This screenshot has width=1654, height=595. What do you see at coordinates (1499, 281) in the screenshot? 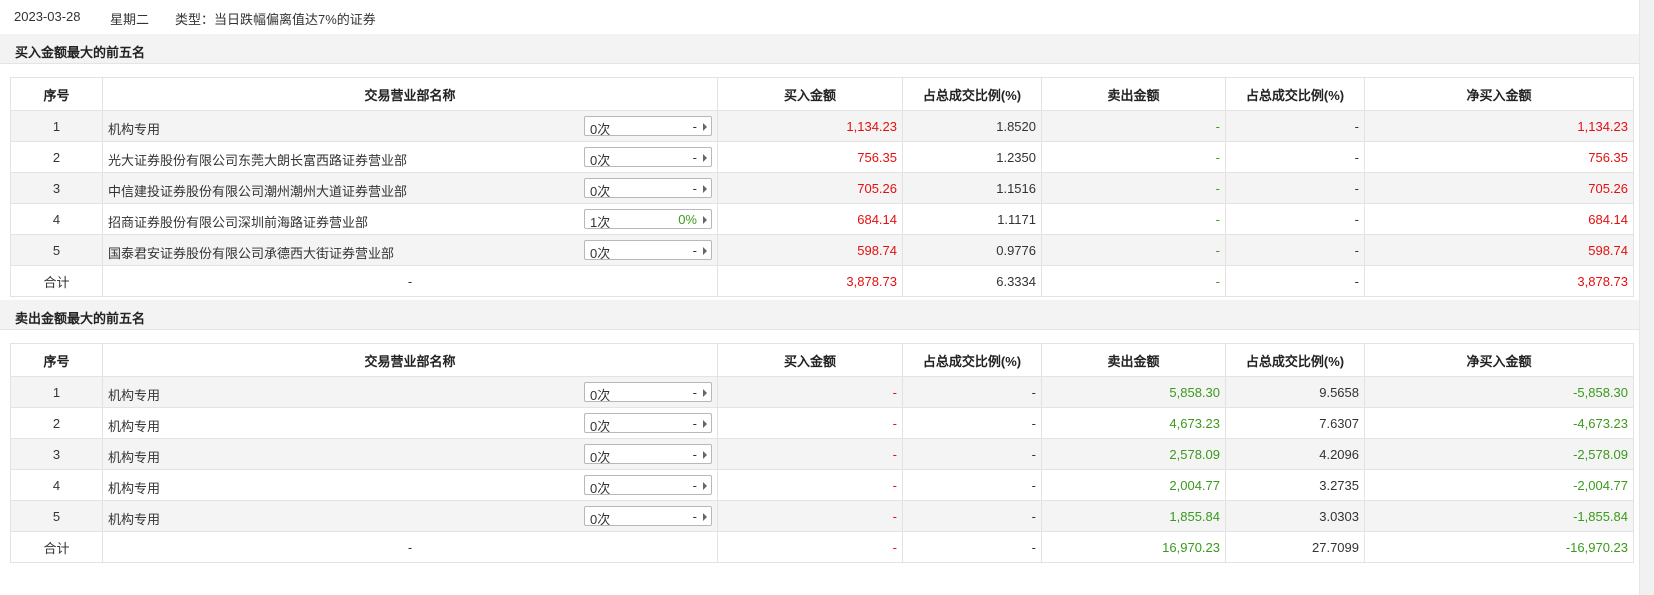
I see `total-net-buy-amount: 3,878.73` at bounding box center [1499, 281].